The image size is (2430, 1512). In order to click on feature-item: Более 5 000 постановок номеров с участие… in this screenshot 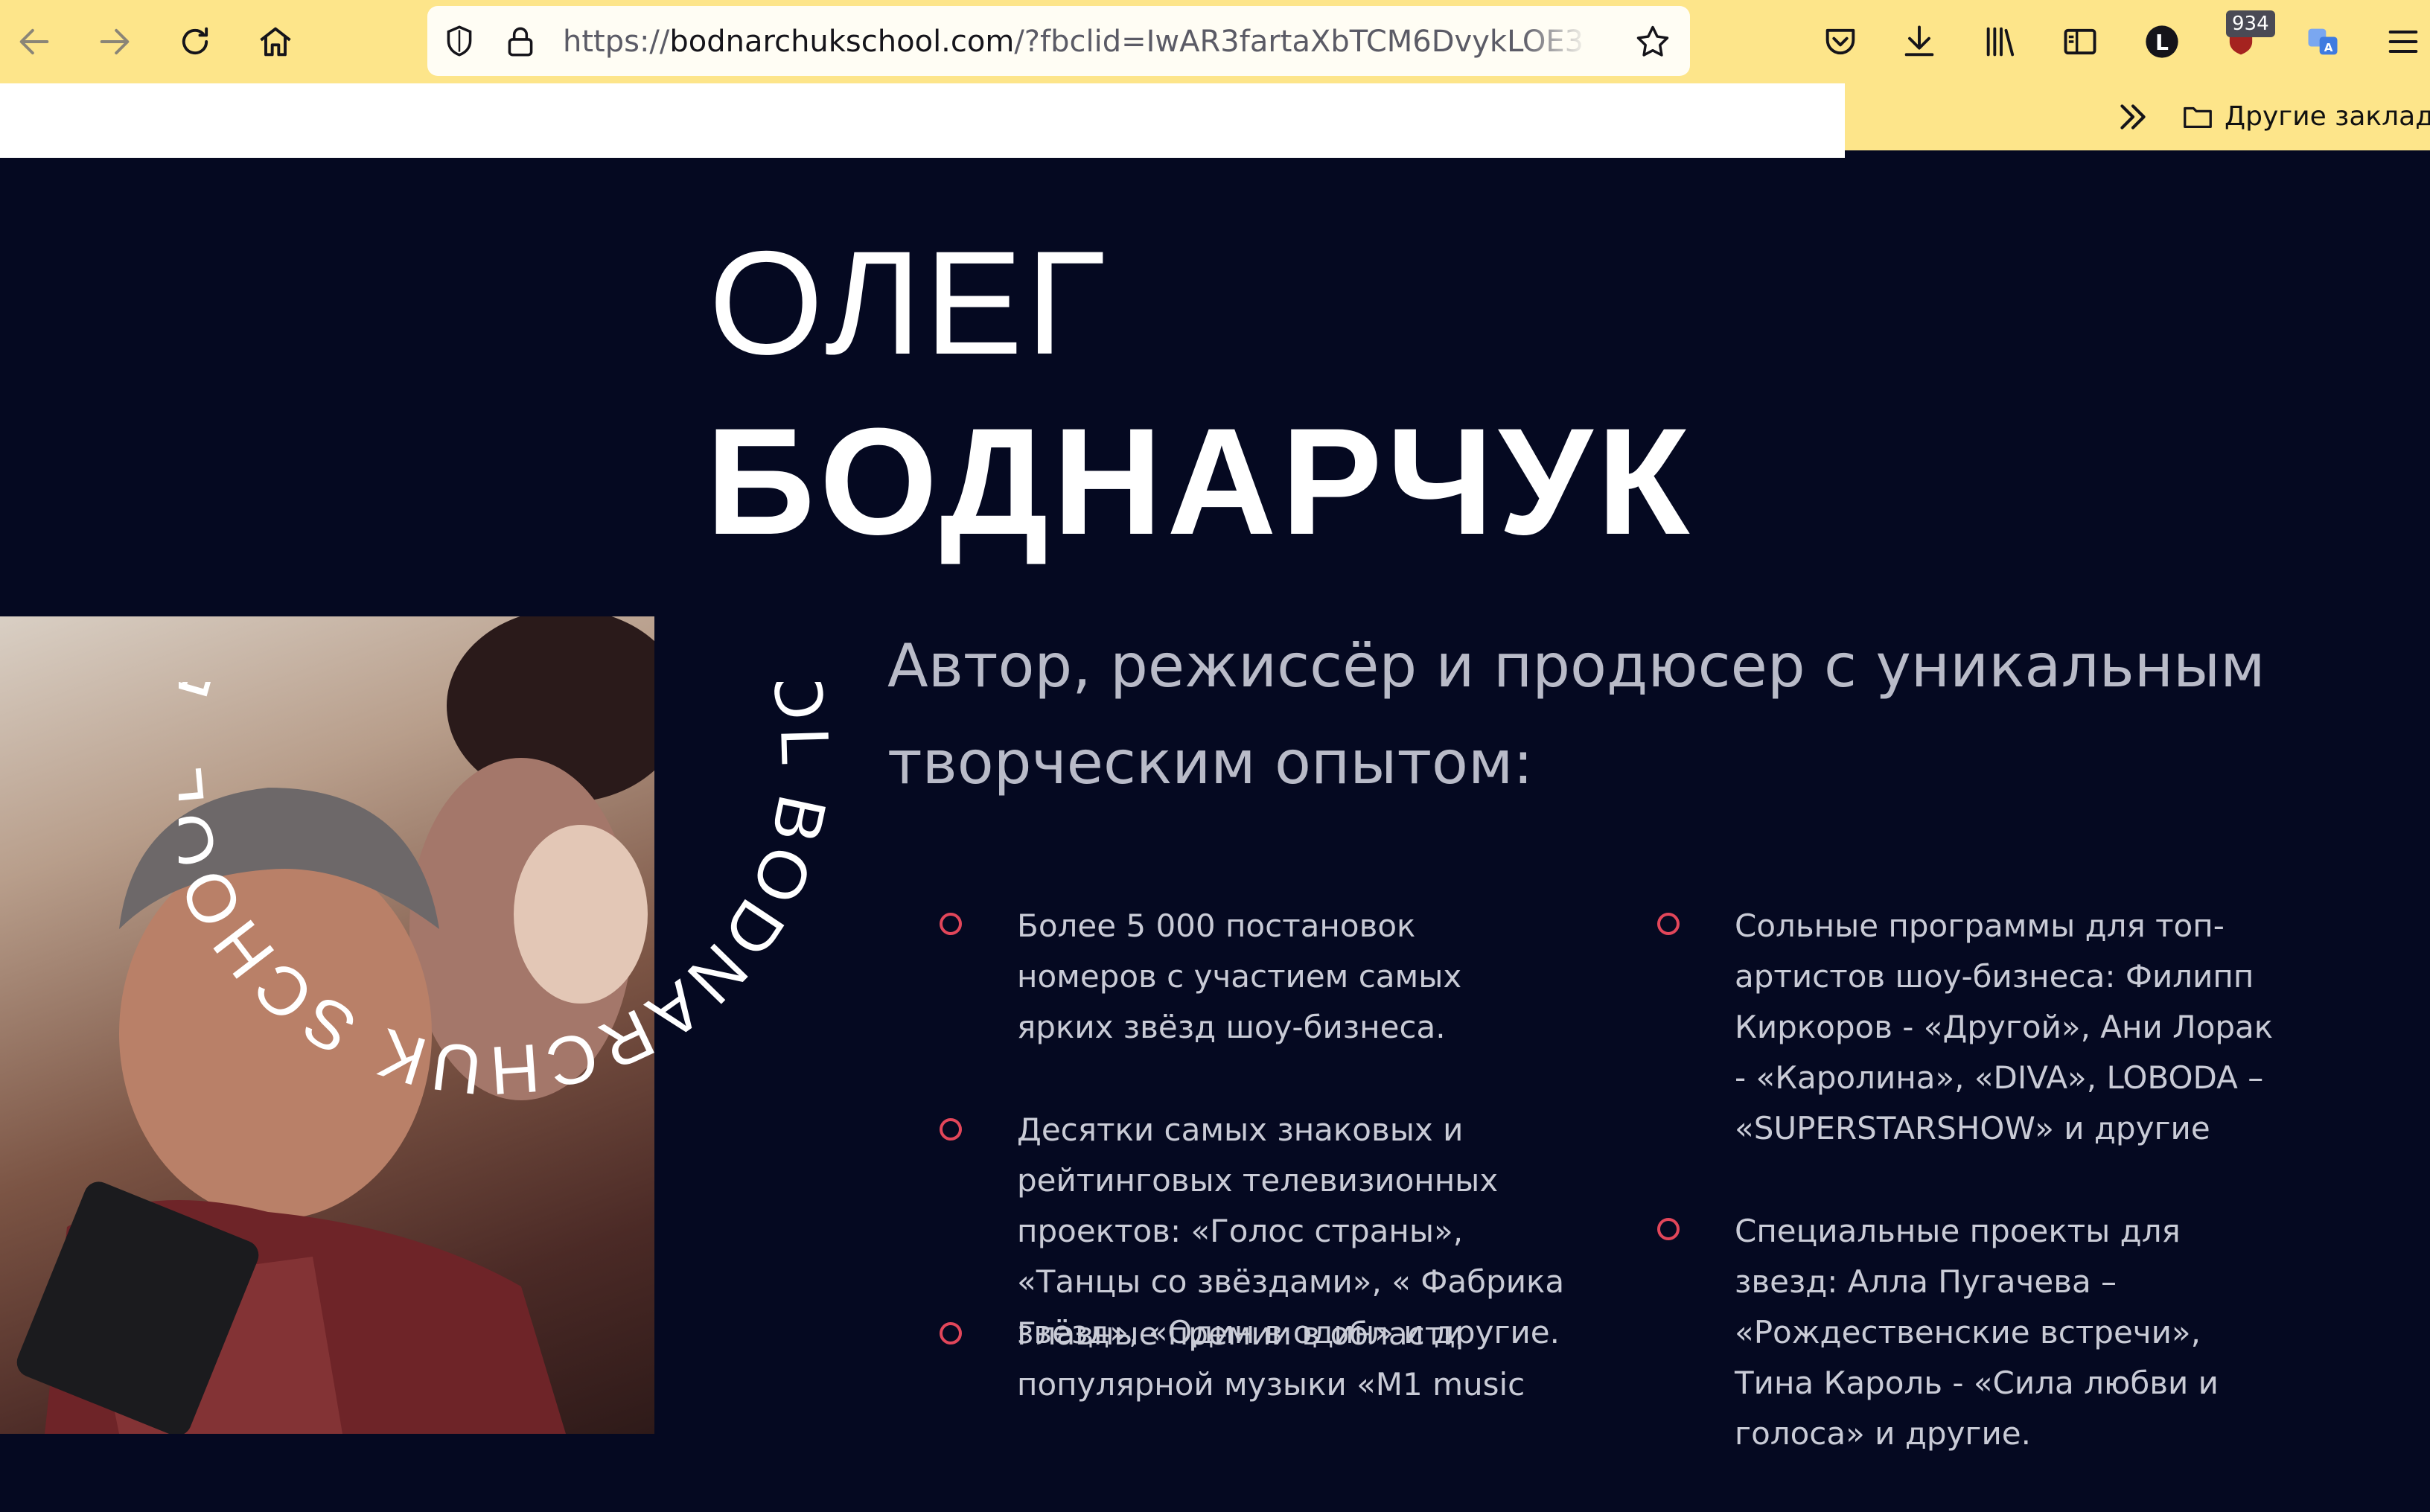, I will do `click(1239, 976)`.